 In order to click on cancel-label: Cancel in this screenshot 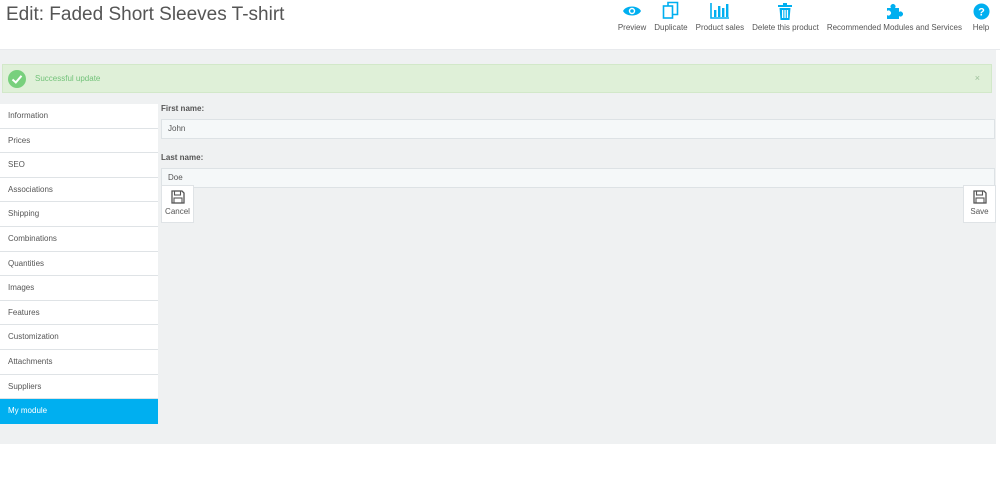, I will do `click(177, 211)`.